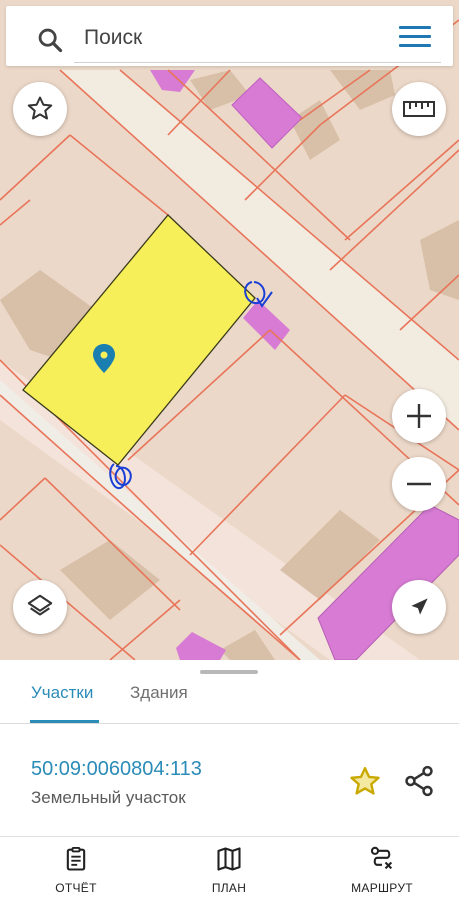  What do you see at coordinates (108, 797) in the screenshot?
I see `parcel-type: Земельный участок` at bounding box center [108, 797].